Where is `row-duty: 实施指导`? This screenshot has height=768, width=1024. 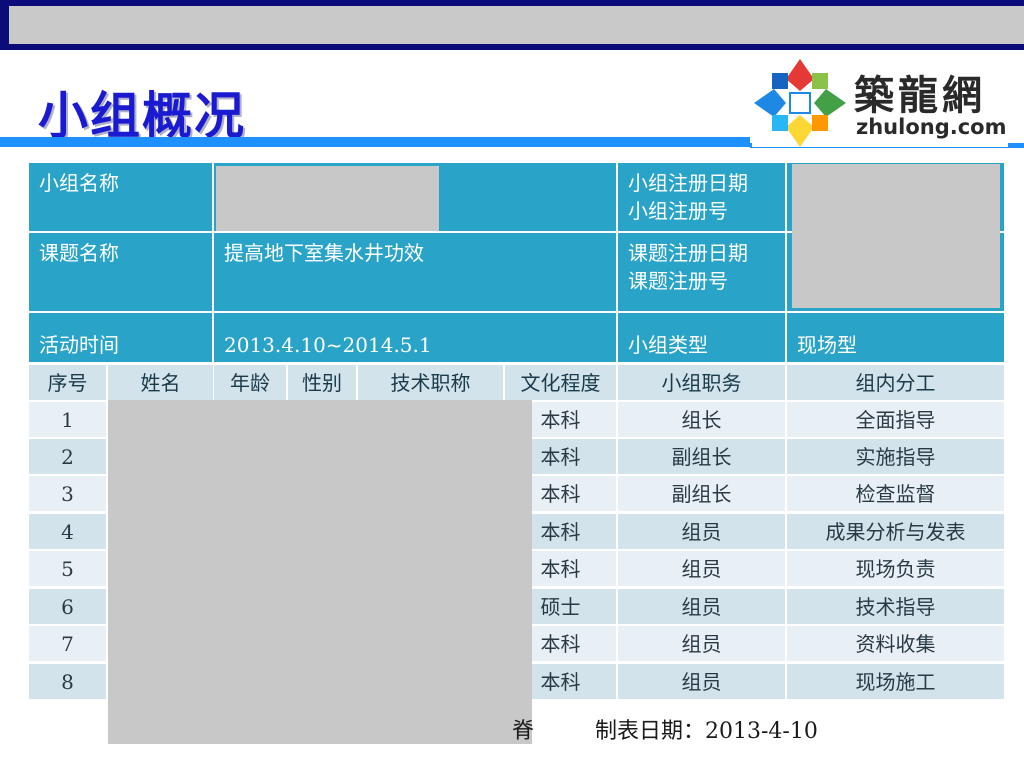 row-duty: 实施指导 is located at coordinates (895, 456).